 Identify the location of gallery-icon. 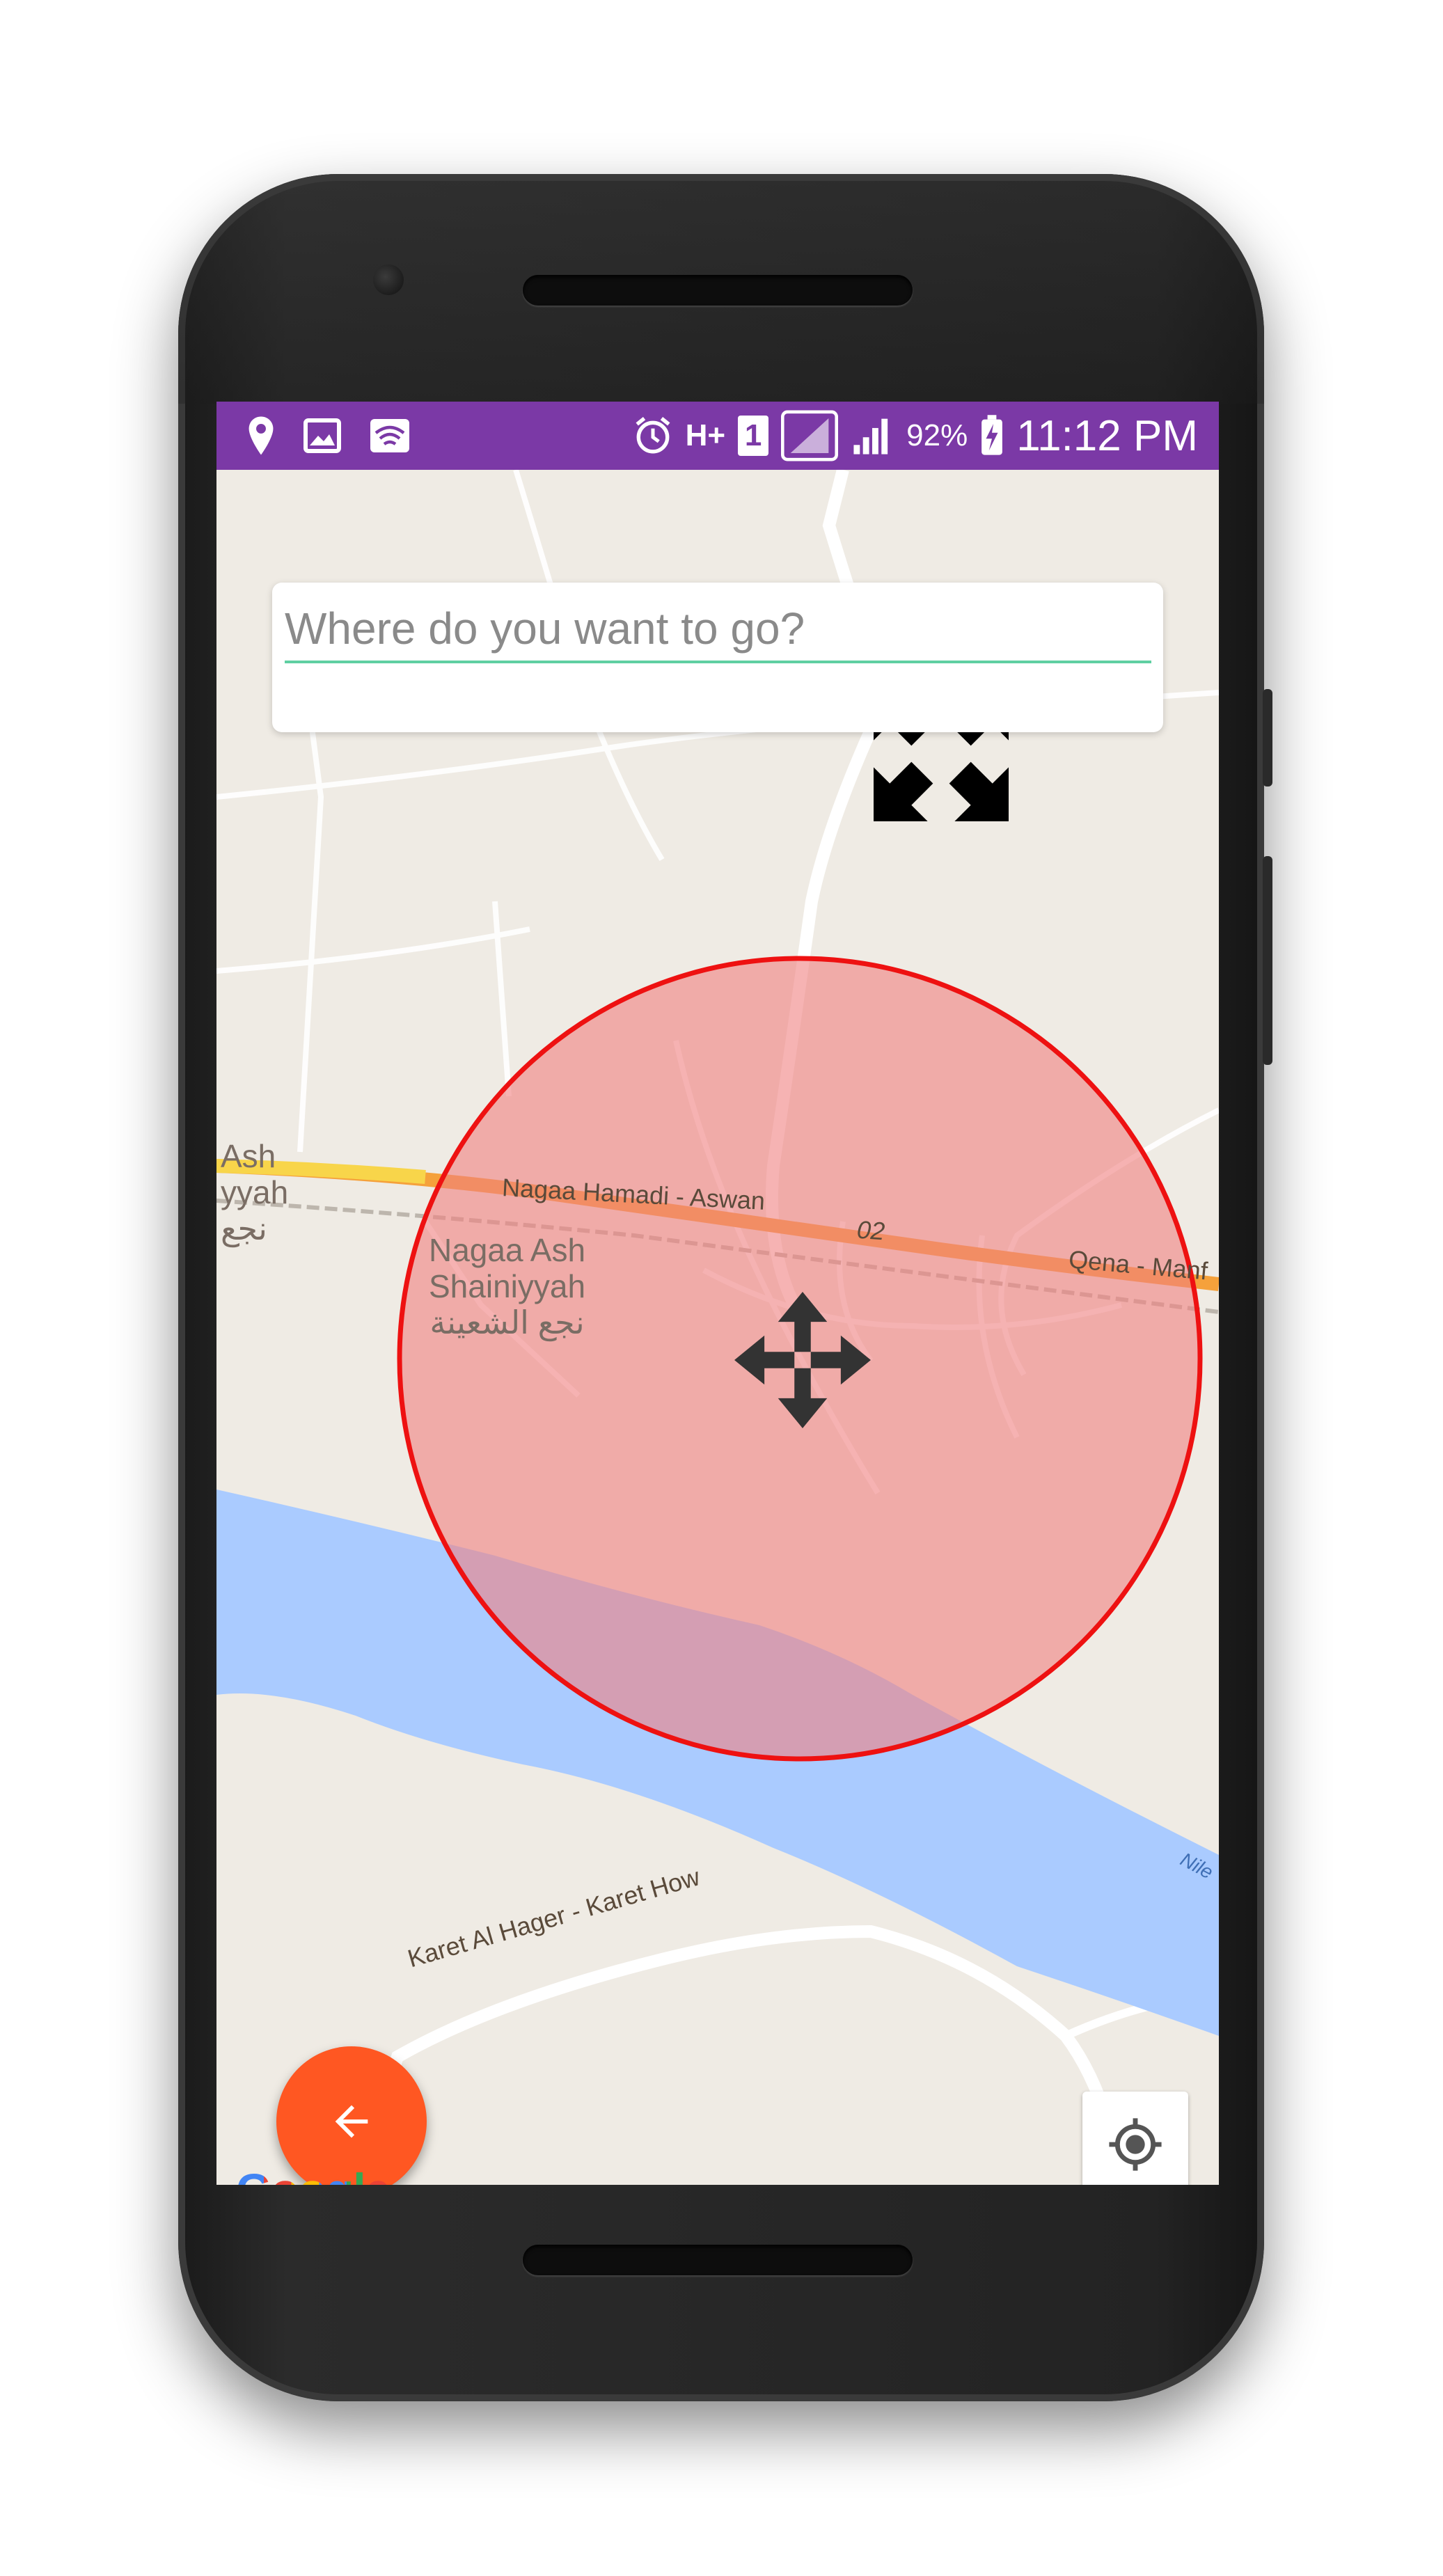
(322, 435).